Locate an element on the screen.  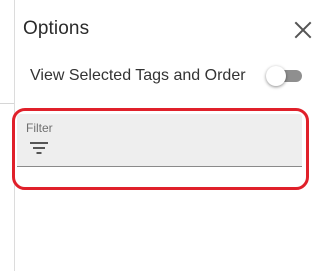
close-icon is located at coordinates (303, 30).